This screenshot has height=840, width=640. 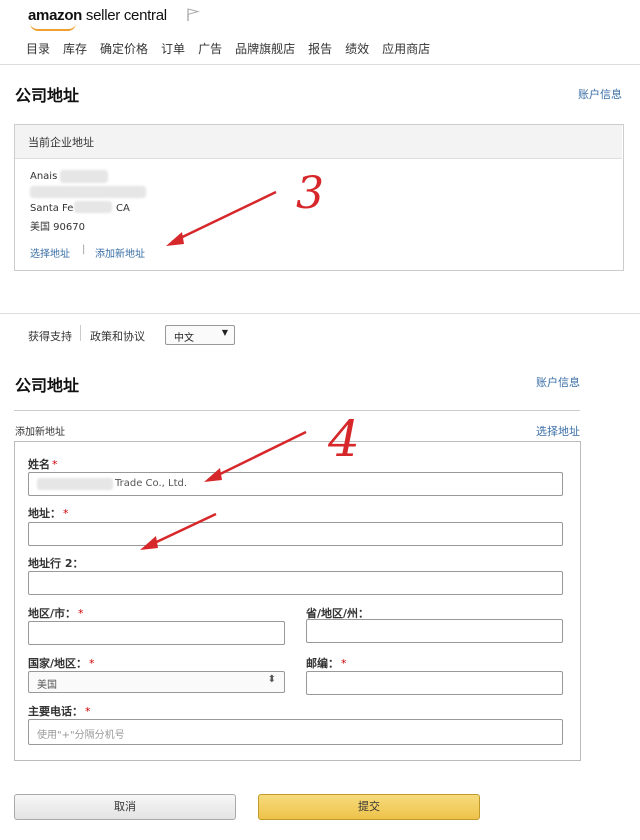 What do you see at coordinates (210, 48) in the screenshot?
I see `nav-advertising: 广告` at bounding box center [210, 48].